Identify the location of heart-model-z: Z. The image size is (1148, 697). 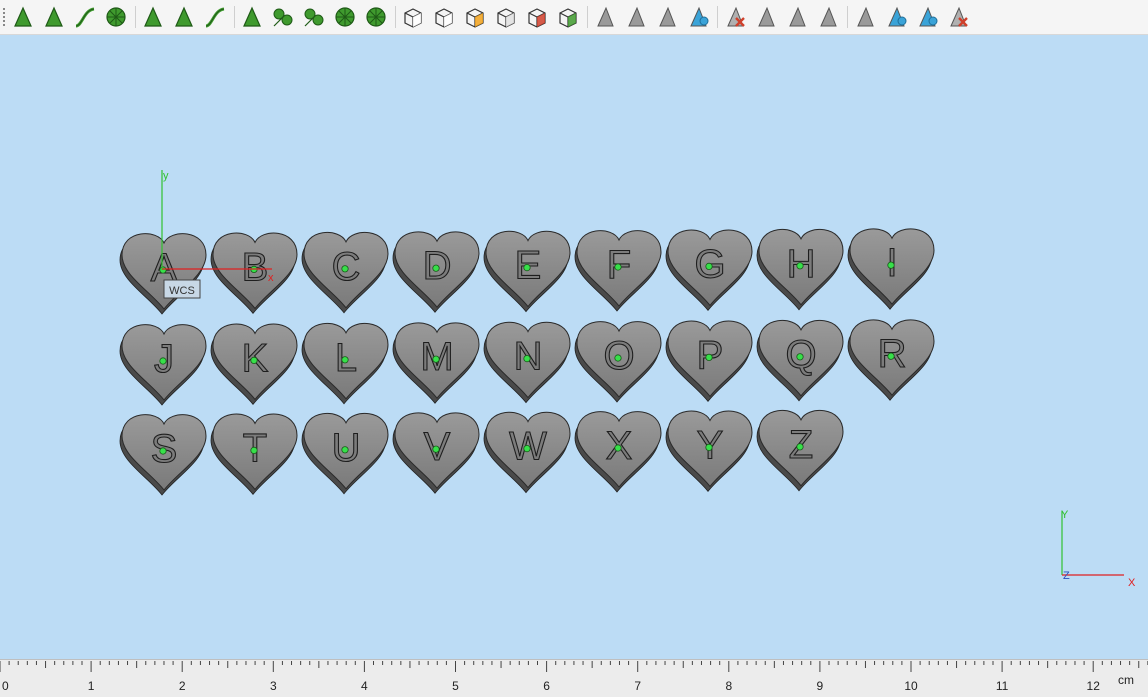
(800, 450).